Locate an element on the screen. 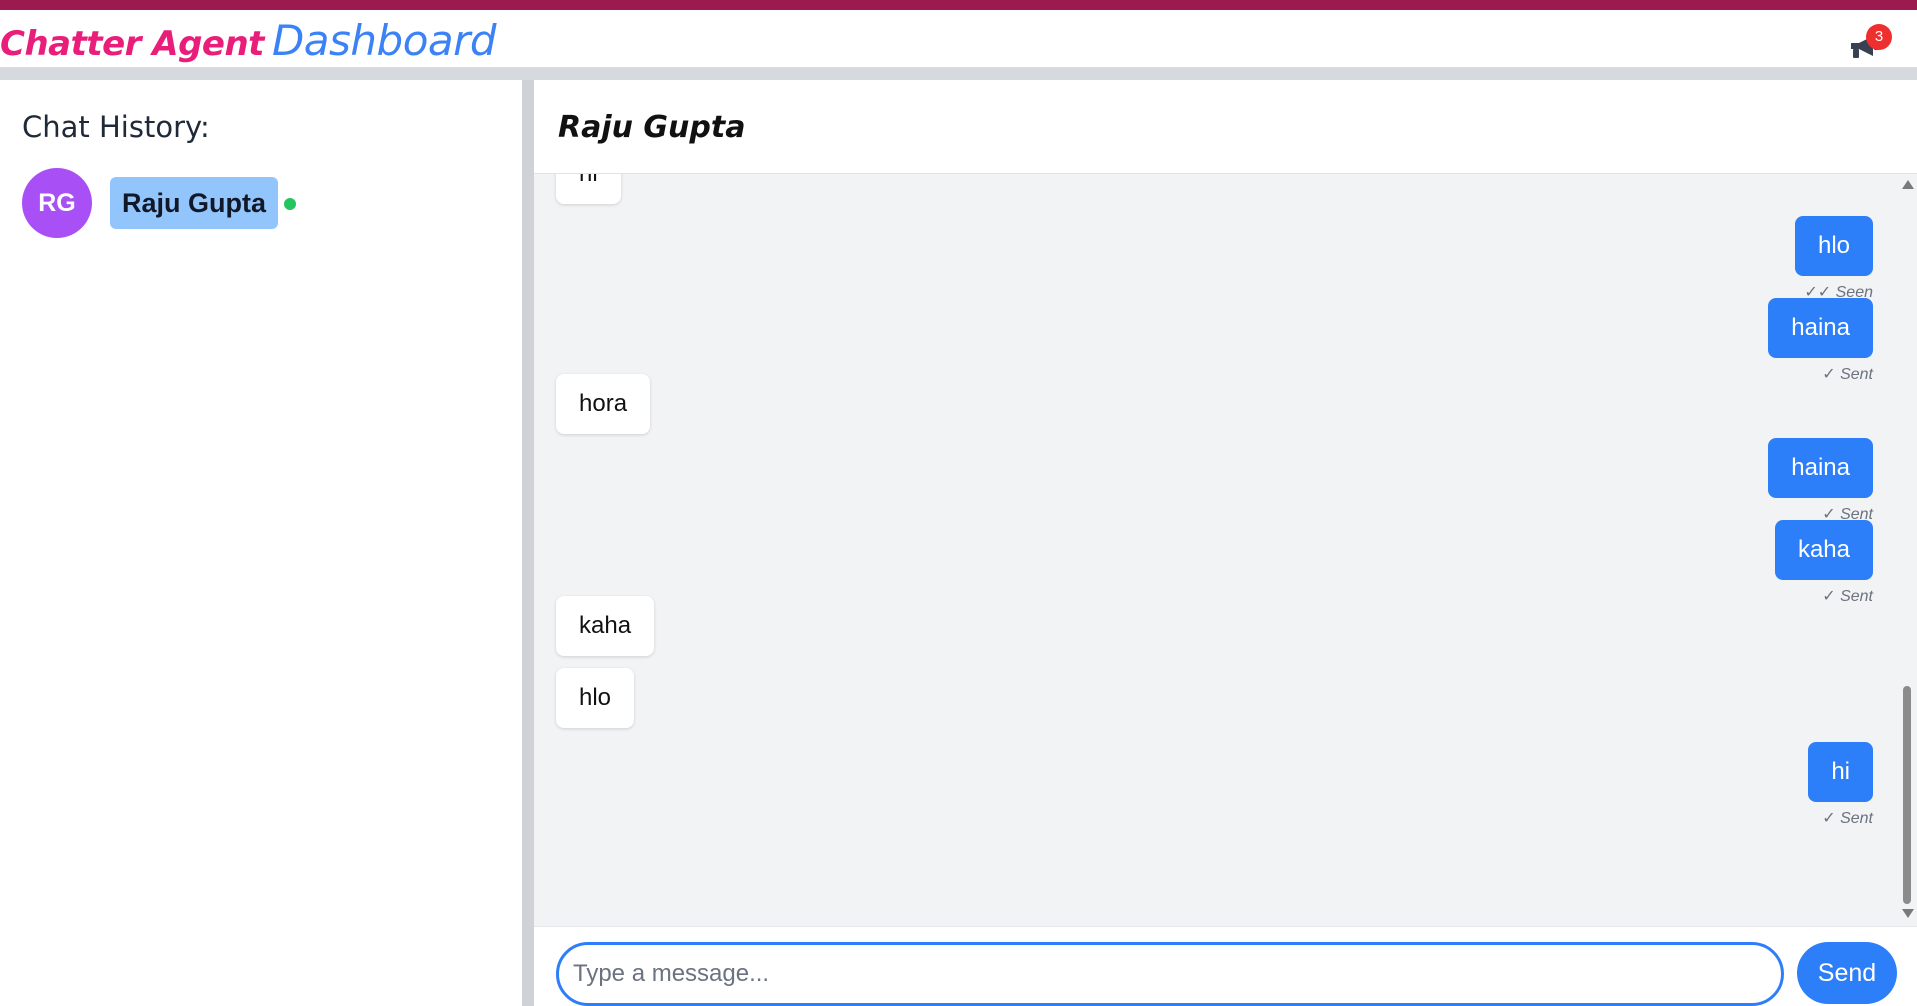 The height and width of the screenshot is (1006, 1917). send-button: Send is located at coordinates (1847, 973).